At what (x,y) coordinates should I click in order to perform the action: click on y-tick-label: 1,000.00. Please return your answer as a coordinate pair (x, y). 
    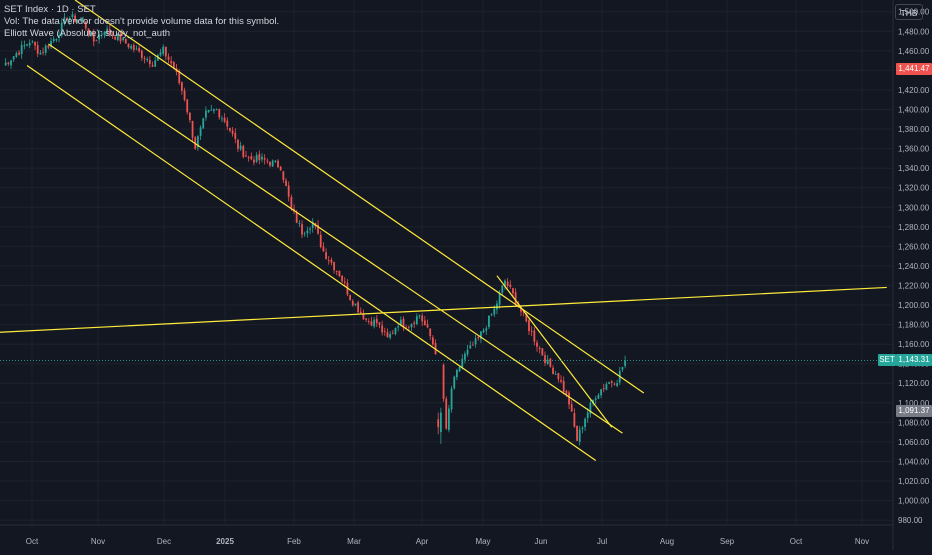
    Looking at the image, I should click on (914, 501).